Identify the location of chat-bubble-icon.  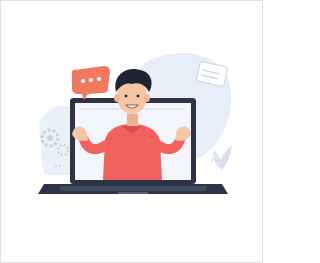
(91, 83).